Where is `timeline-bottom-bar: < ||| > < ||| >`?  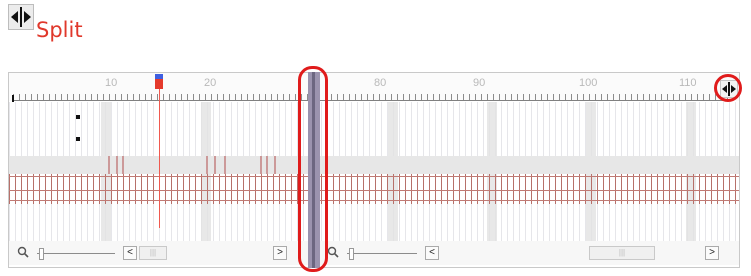 timeline-bottom-bar: < ||| > < ||| > is located at coordinates (374, 253).